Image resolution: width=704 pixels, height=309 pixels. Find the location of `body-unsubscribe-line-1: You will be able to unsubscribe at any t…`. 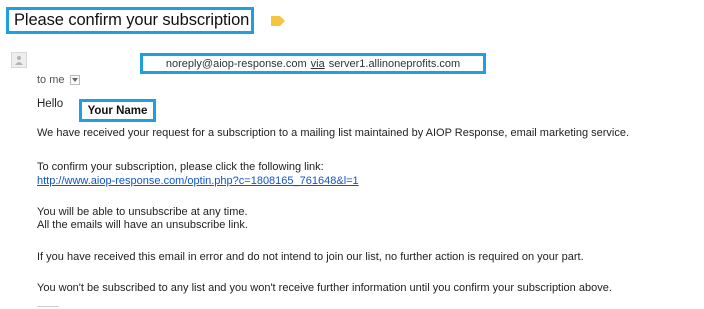

body-unsubscribe-line-1: You will be able to unsubscribe at any t… is located at coordinates (142, 212).